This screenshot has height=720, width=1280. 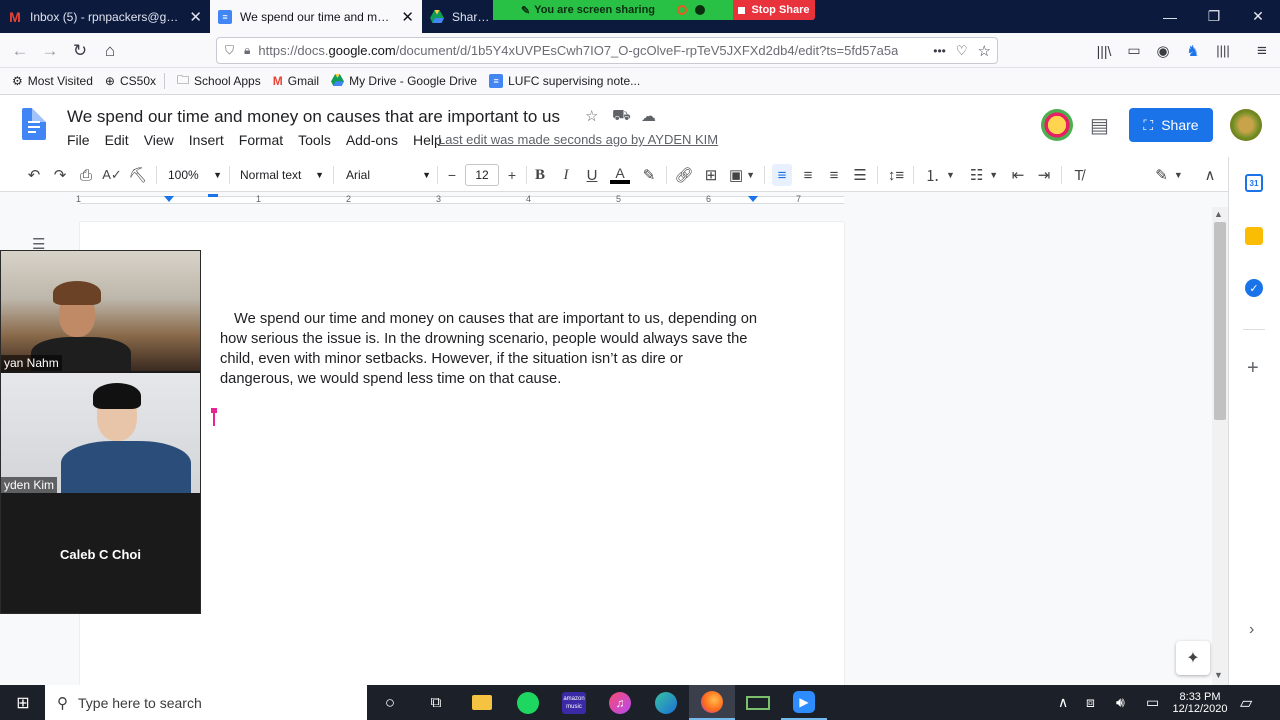 What do you see at coordinates (649, 175) in the screenshot?
I see `highlight-icon: ✎` at bounding box center [649, 175].